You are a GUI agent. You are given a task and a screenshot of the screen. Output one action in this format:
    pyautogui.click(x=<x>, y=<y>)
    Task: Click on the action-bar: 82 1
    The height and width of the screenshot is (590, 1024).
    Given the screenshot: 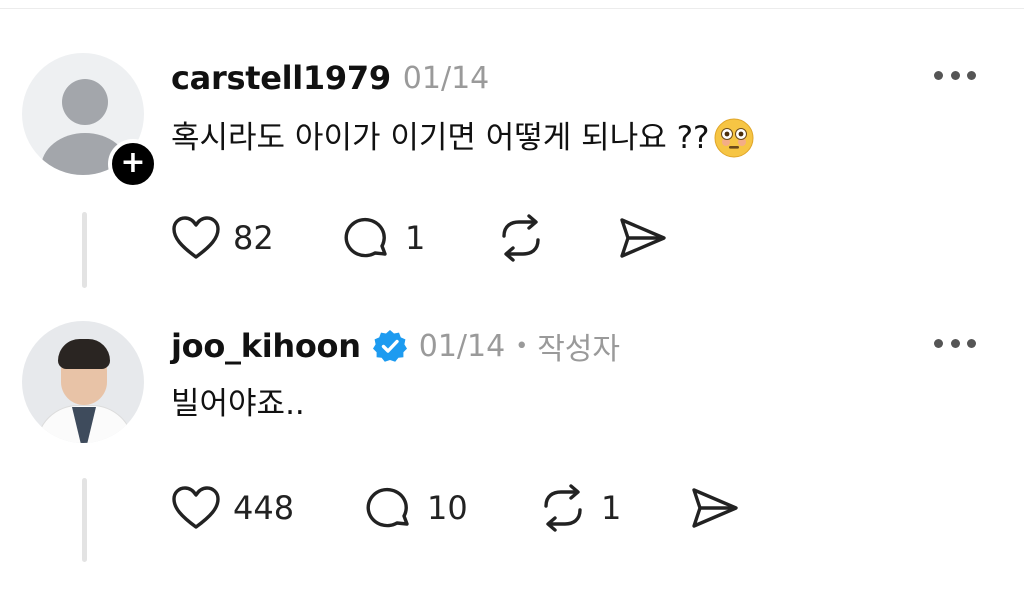 What is the action you would take?
    pyautogui.click(x=420, y=238)
    